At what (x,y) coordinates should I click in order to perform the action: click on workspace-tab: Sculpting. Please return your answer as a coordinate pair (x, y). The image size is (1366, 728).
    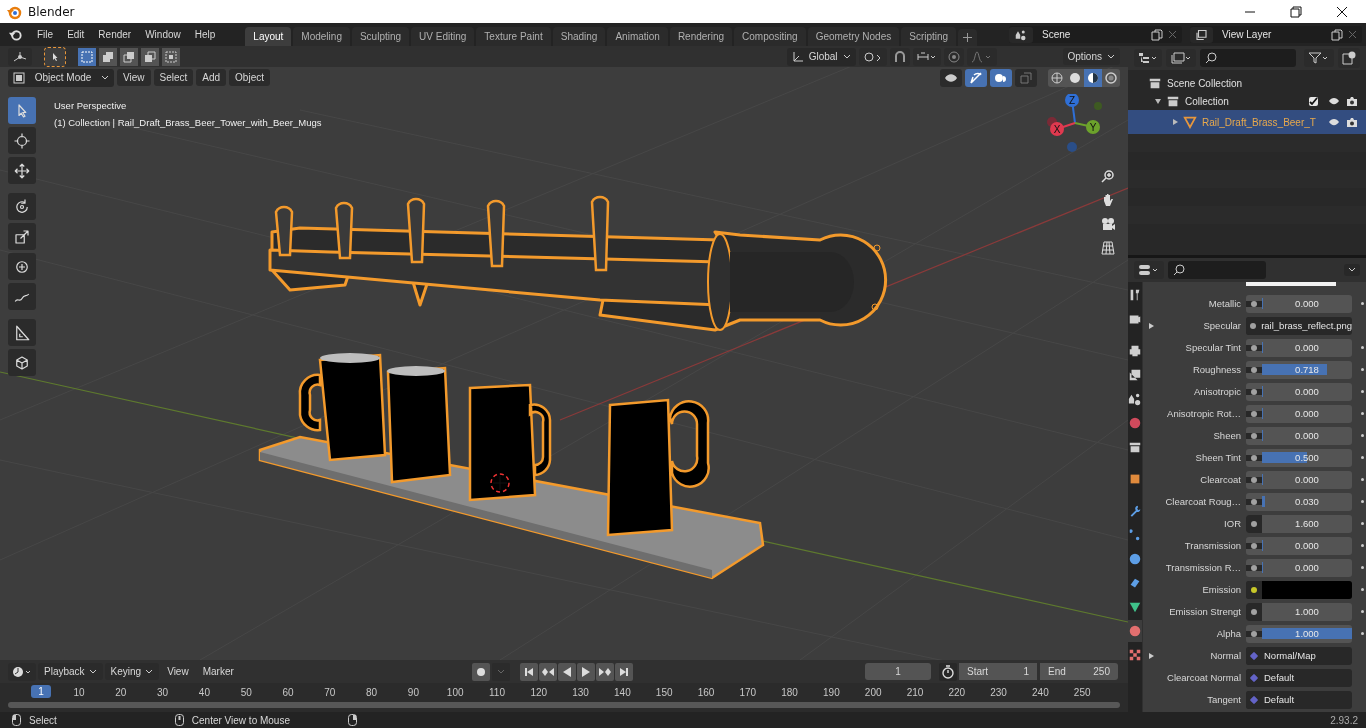
    Looking at the image, I should click on (380, 36).